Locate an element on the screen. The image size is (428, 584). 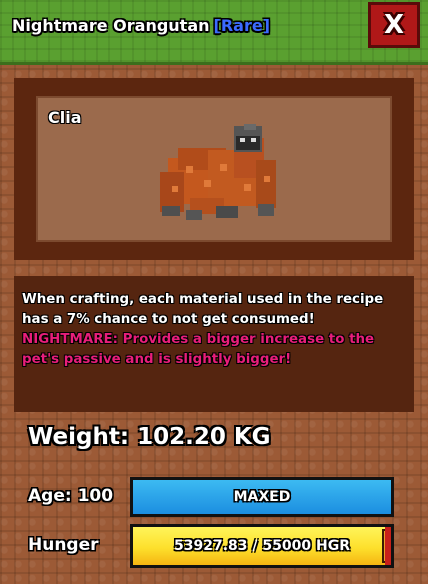
hunger-bar-text: 53927.83 / 55000 HGR is located at coordinates (262, 546).